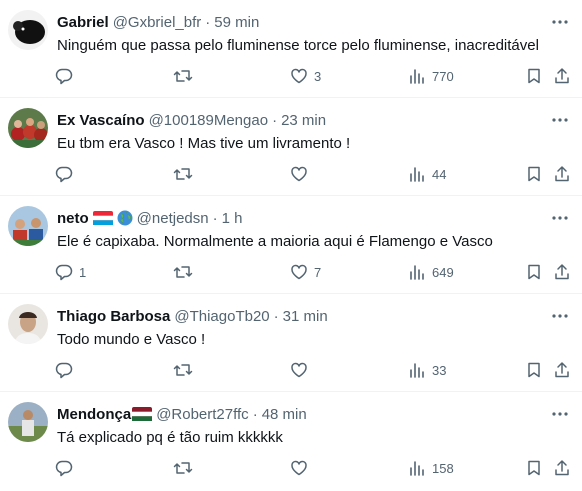 The image size is (582, 491). I want to click on display-name: Mendonça, so click(94, 414).